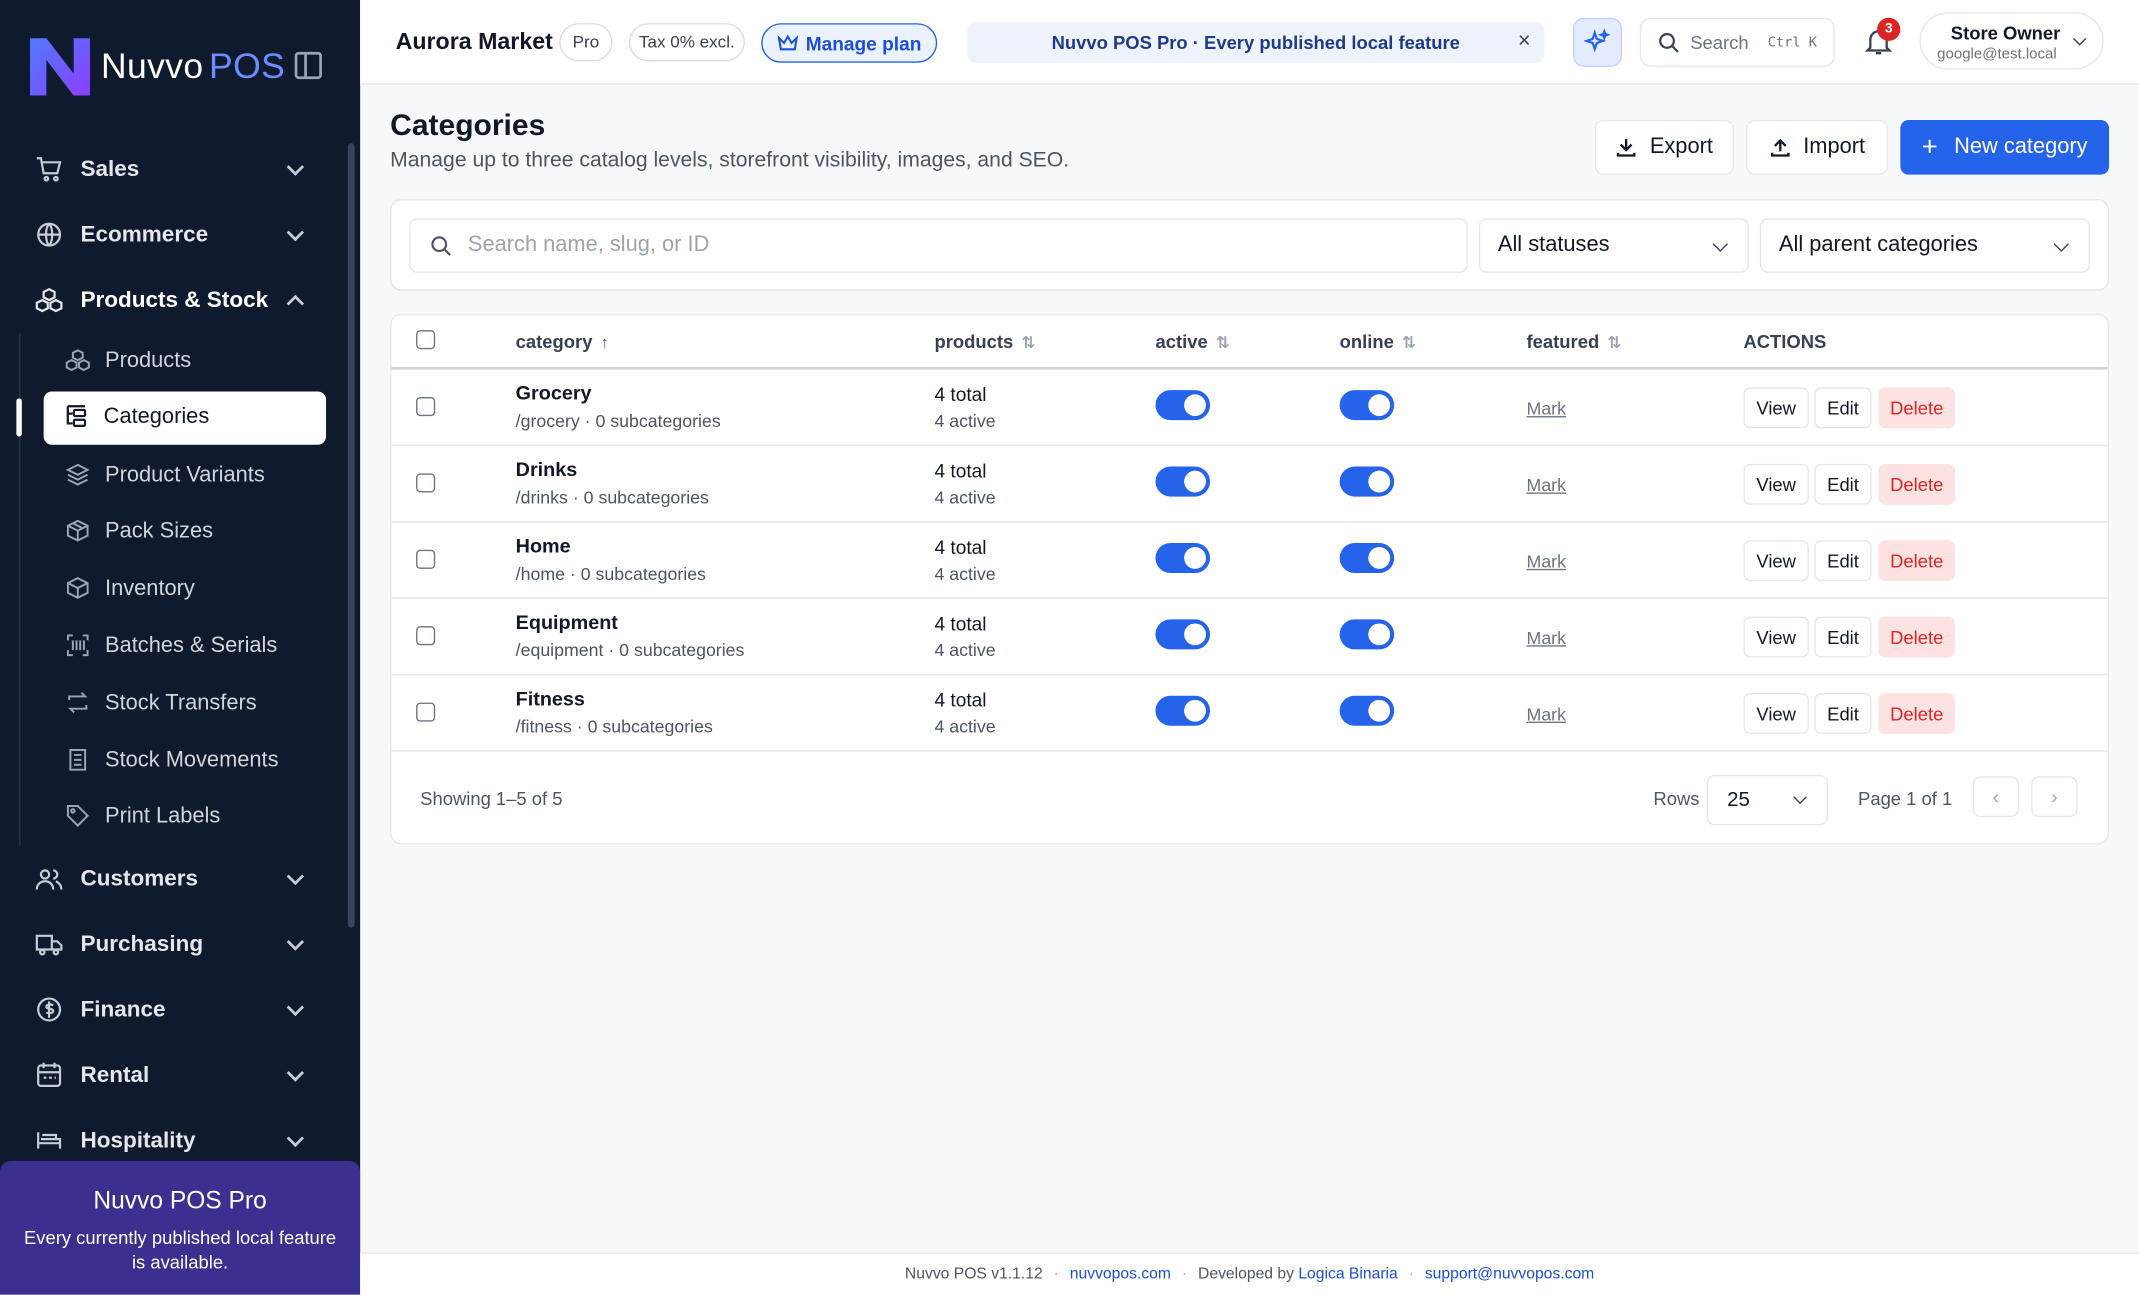 The width and height of the screenshot is (2139, 1295). Describe the element at coordinates (180, 1009) in the screenshot. I see `nav-group-finance: Finance` at that location.